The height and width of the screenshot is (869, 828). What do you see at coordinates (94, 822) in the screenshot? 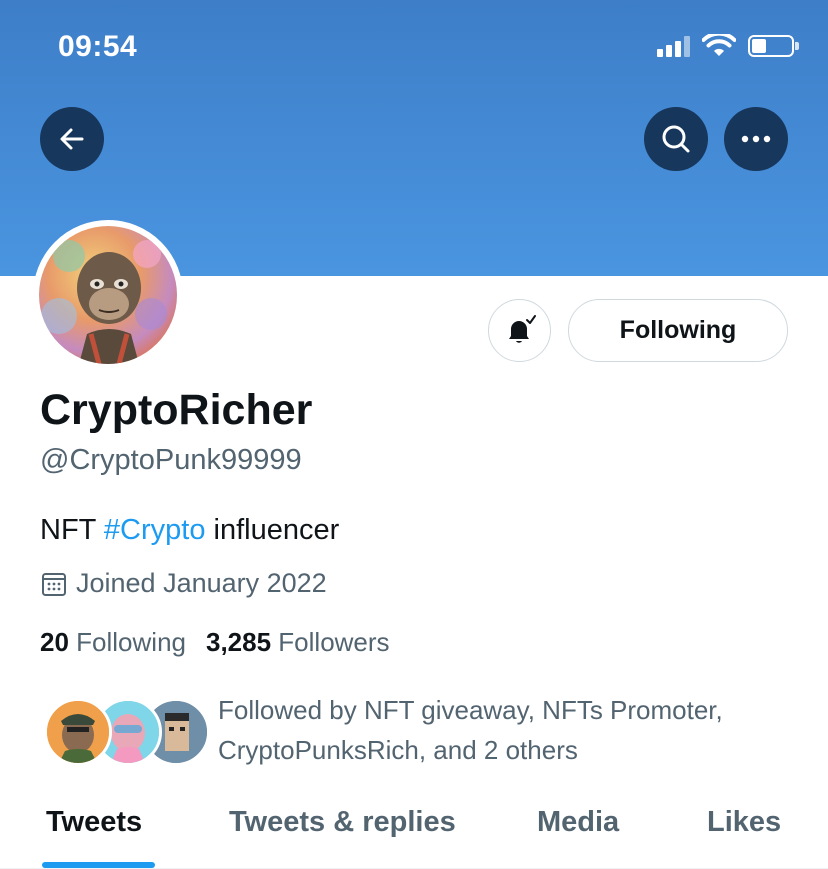
I see `tab-tweets: Tweets` at bounding box center [94, 822].